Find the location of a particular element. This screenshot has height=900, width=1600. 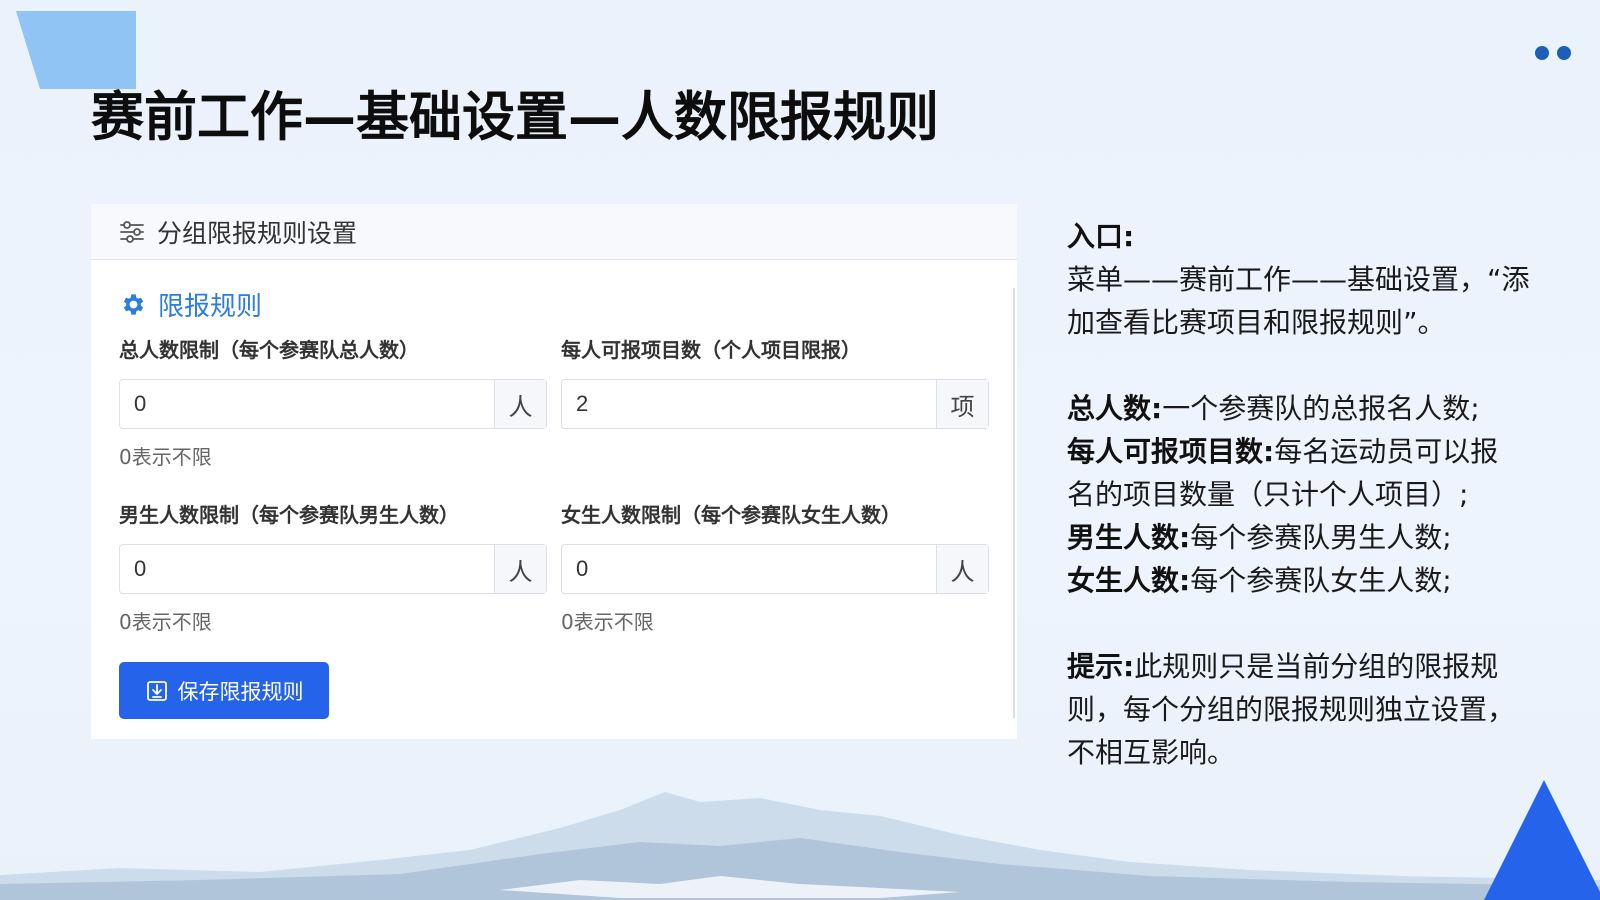

female-limit-field: 女生人数限制（每个参赛队女生人数） 0 人 0表示不限 is located at coordinates (775, 567).